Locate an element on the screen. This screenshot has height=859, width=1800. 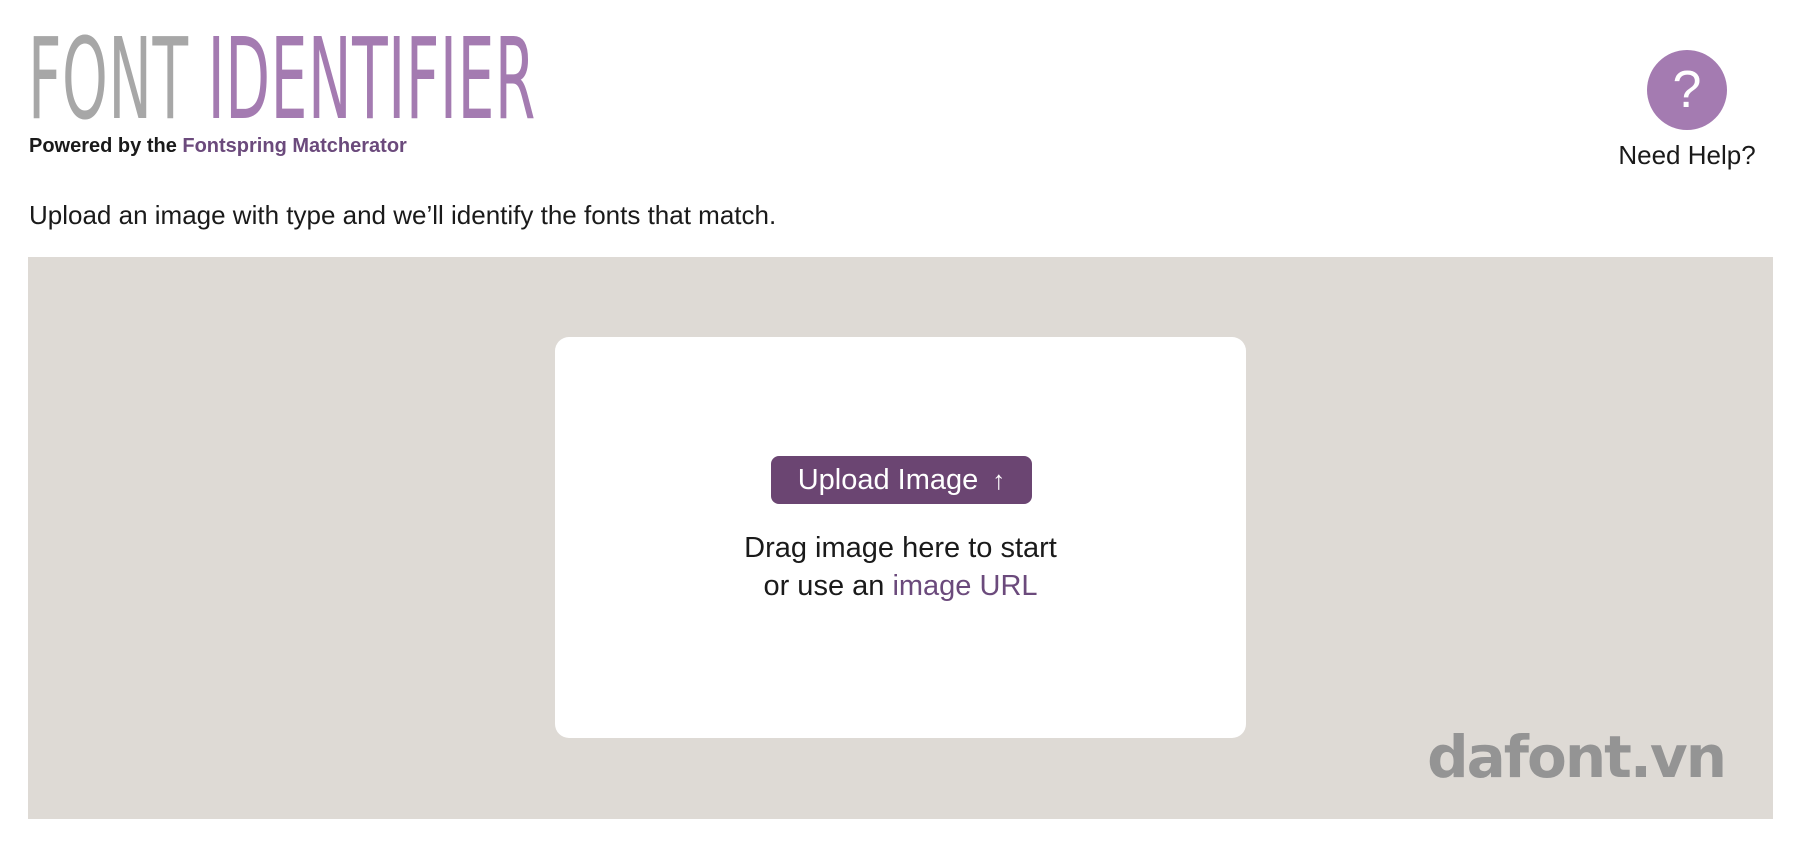
title-word-identifier: IDENTIFIER is located at coordinates (371, 80).